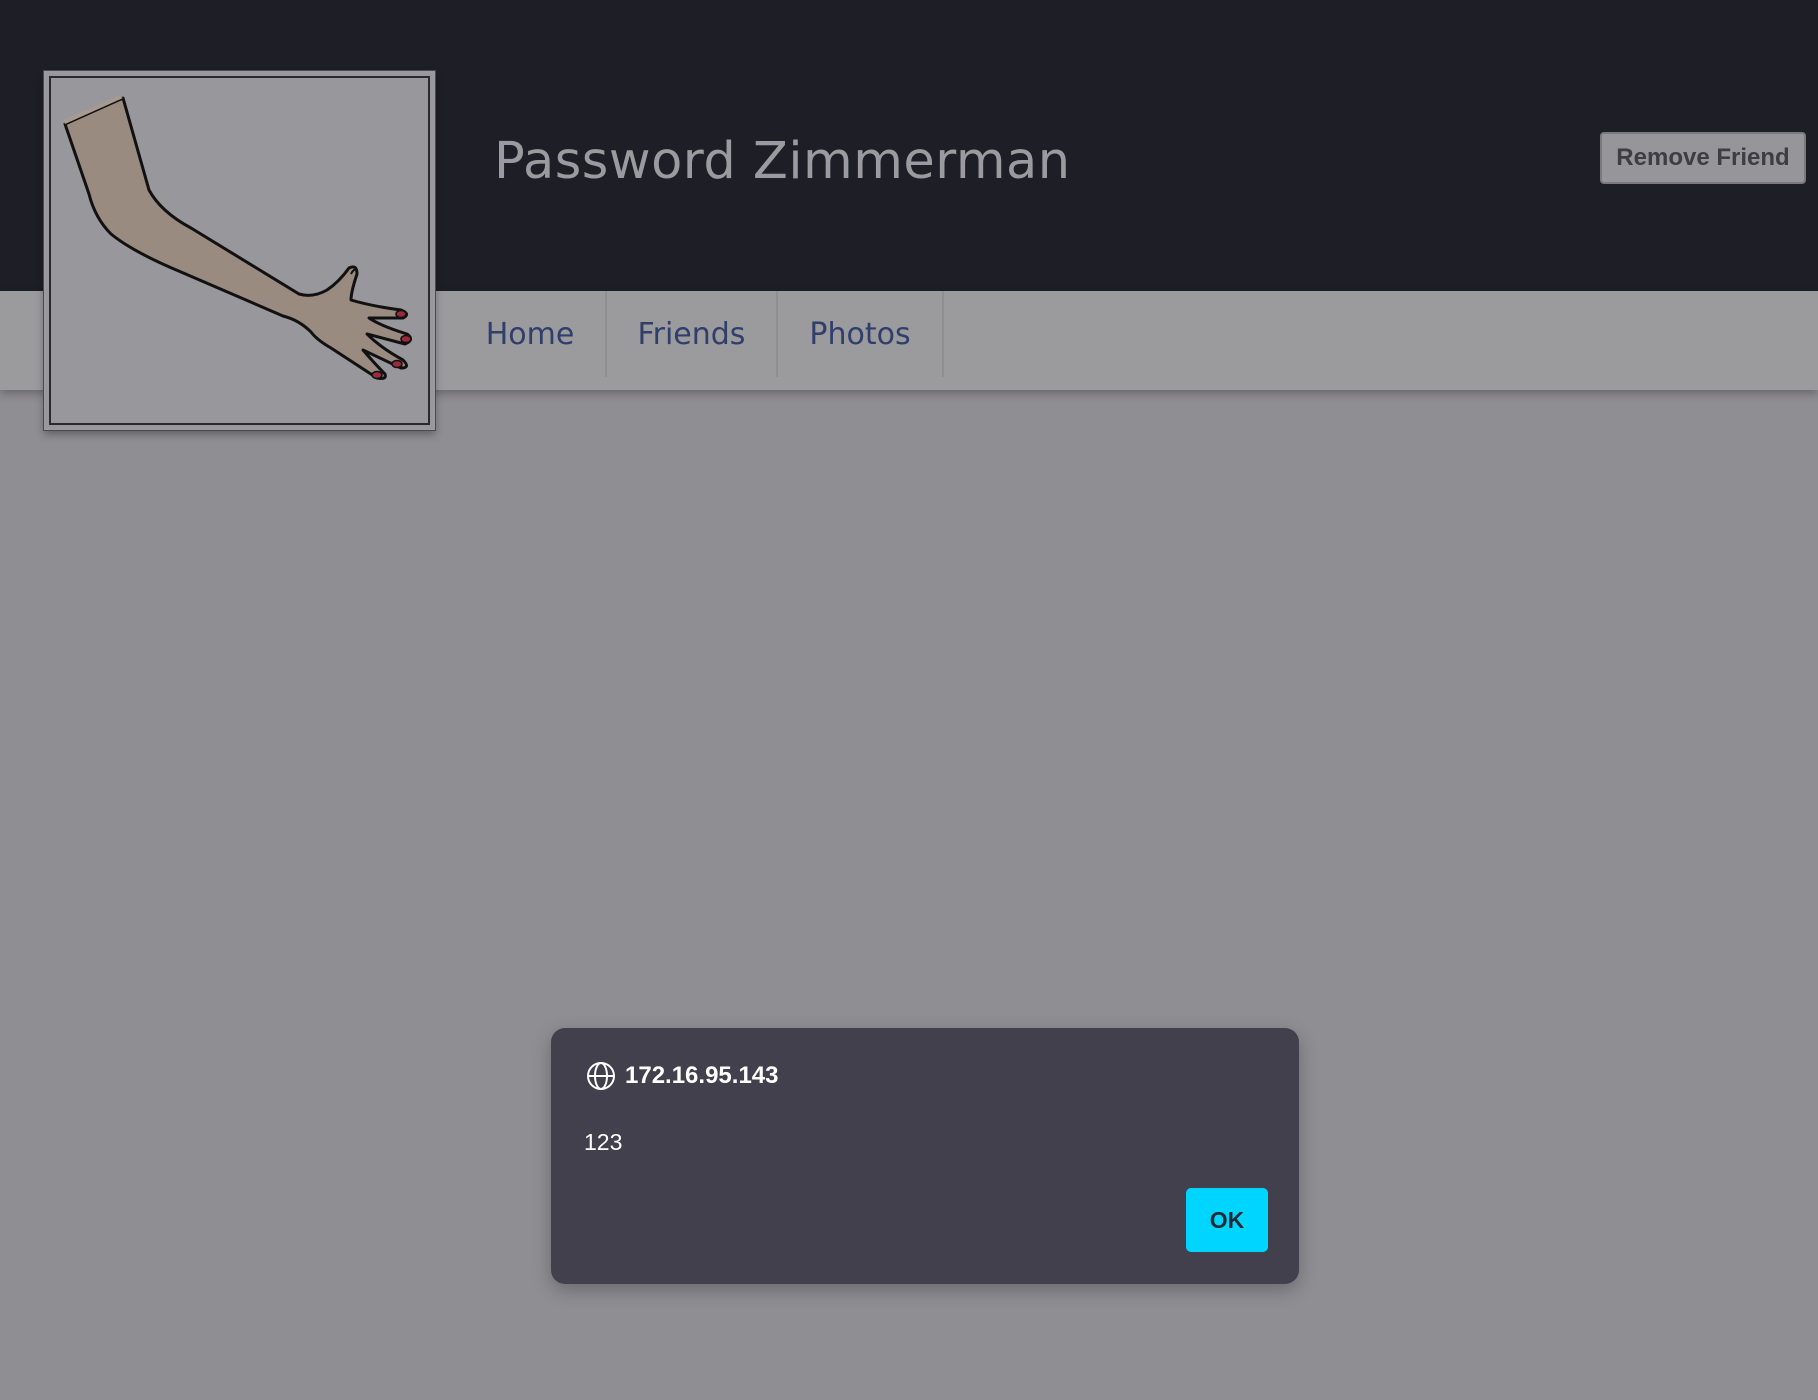 This screenshot has width=1818, height=1400. Describe the element at coordinates (237, 238) in the screenshot. I see `arm-hand-drawing-icon` at that location.